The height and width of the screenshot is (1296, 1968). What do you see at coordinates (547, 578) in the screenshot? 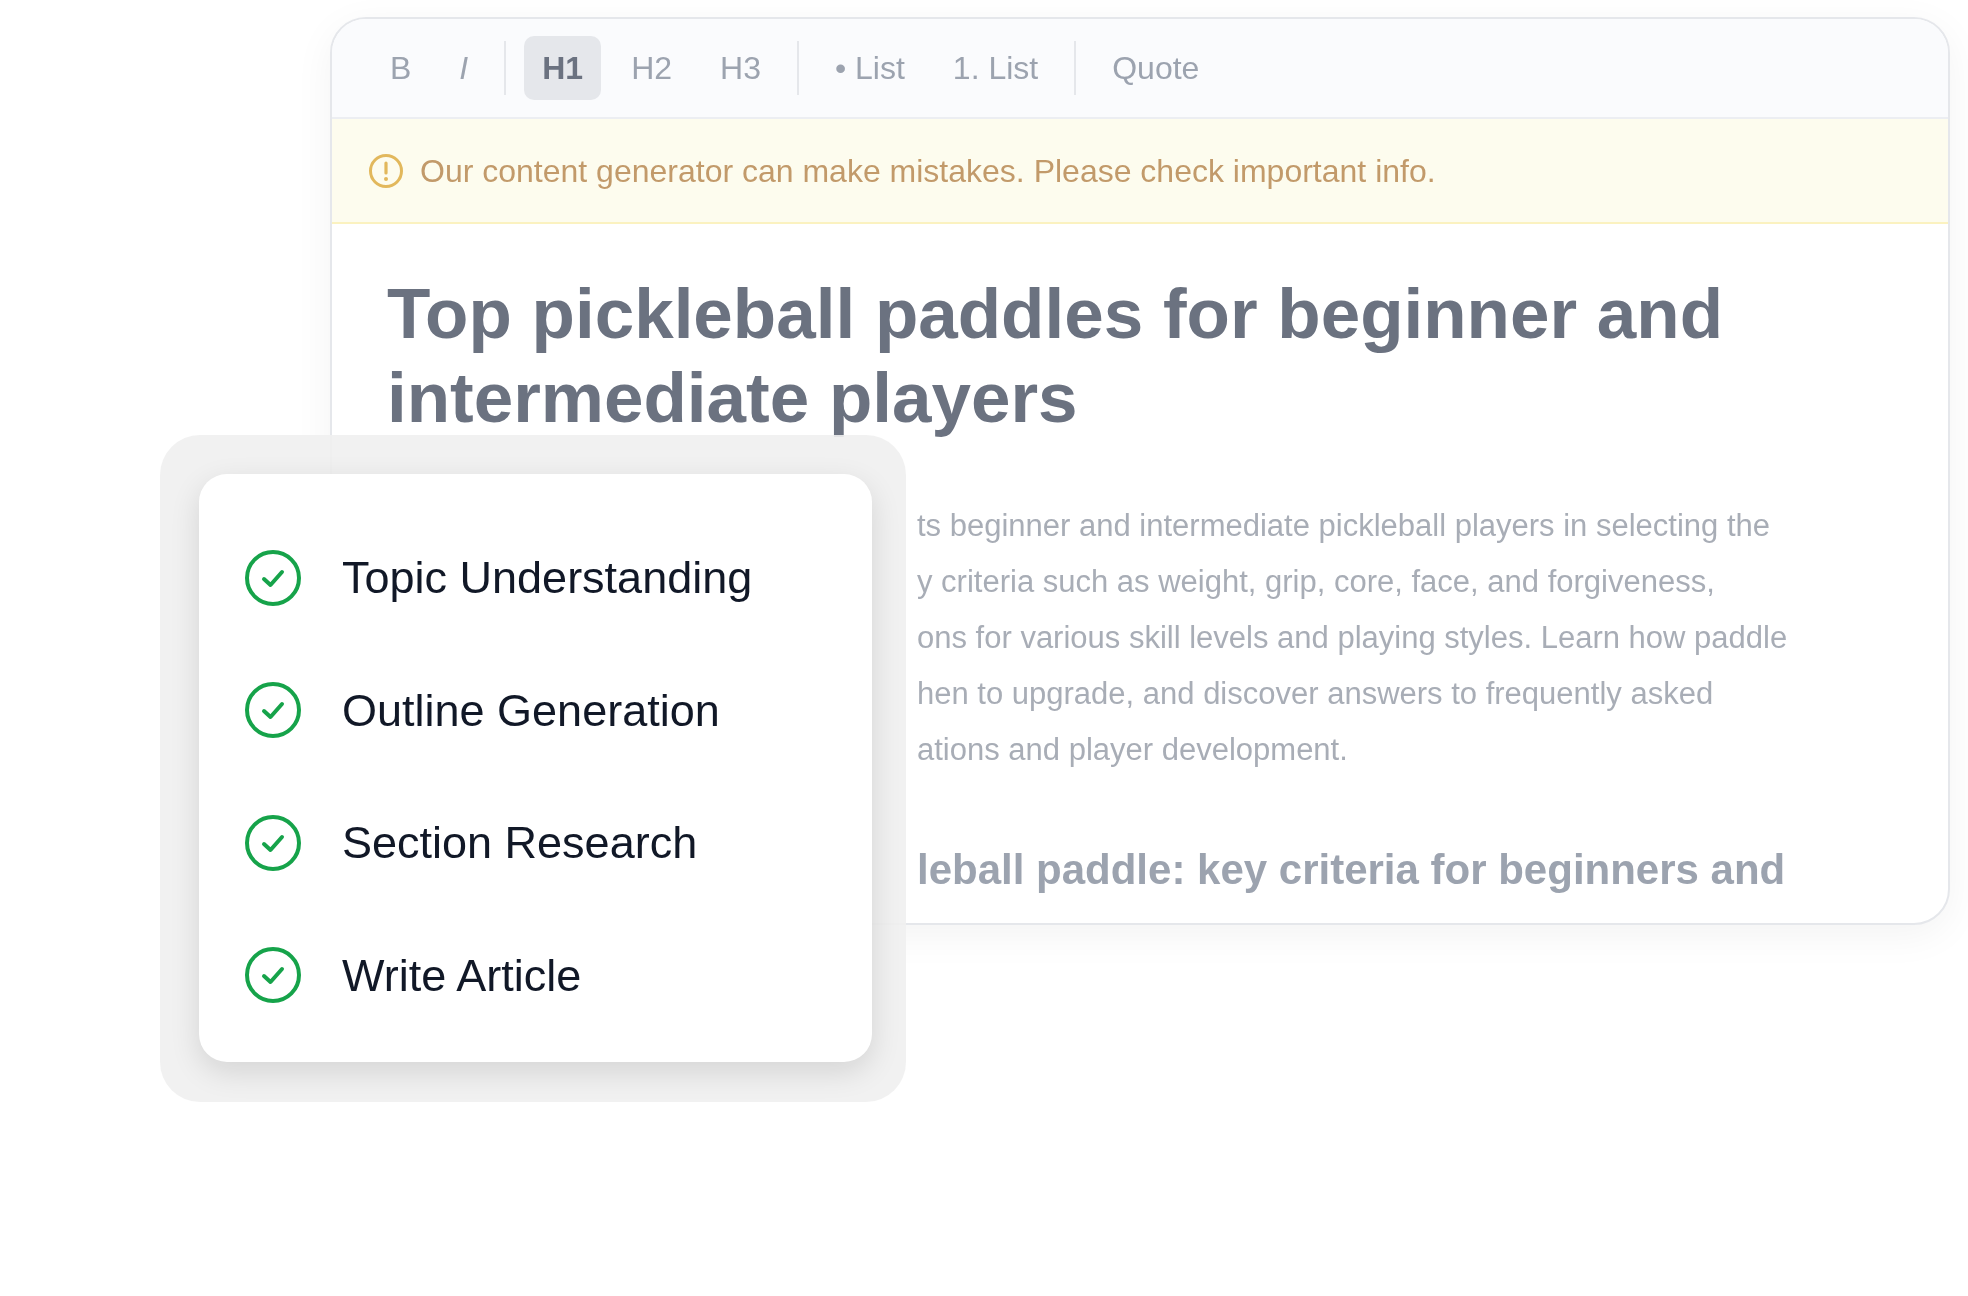
I see `step-label: Topic Understanding` at bounding box center [547, 578].